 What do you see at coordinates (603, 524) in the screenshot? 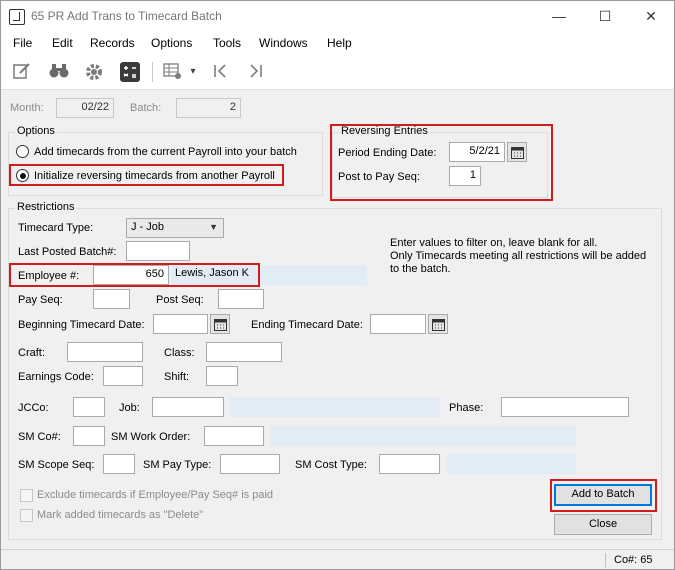
I see `close-button: Close` at bounding box center [603, 524].